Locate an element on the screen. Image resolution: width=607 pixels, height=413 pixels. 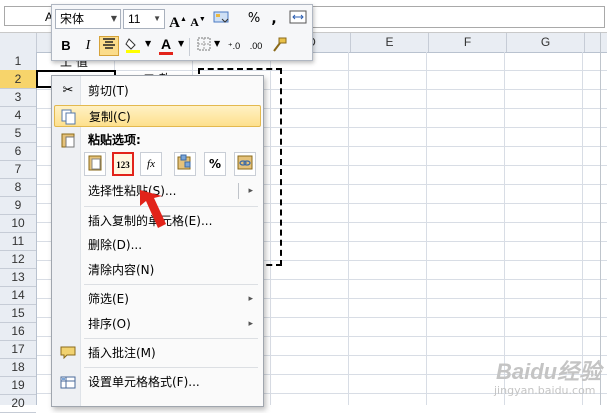
align-center-icon is located at coordinates (109, 43).